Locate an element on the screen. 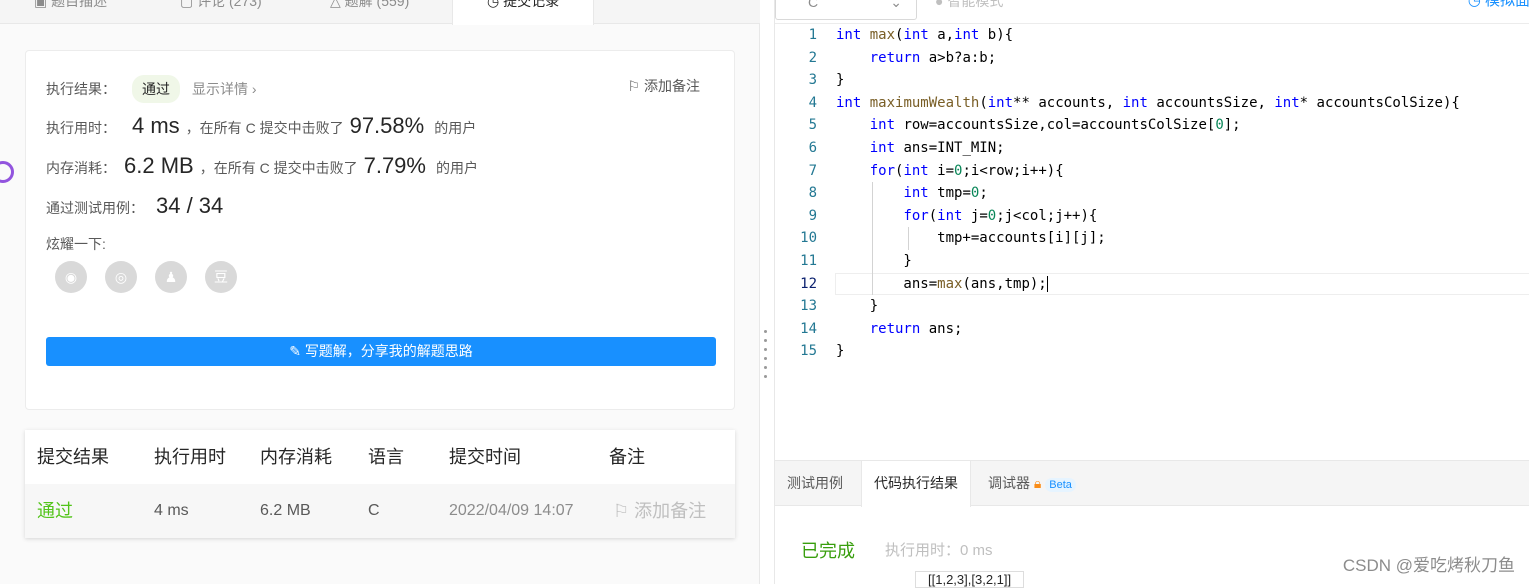 Image resolution: width=1529 pixels, height=588 pixels. runtime-label: 执行用时： is located at coordinates (81, 128).